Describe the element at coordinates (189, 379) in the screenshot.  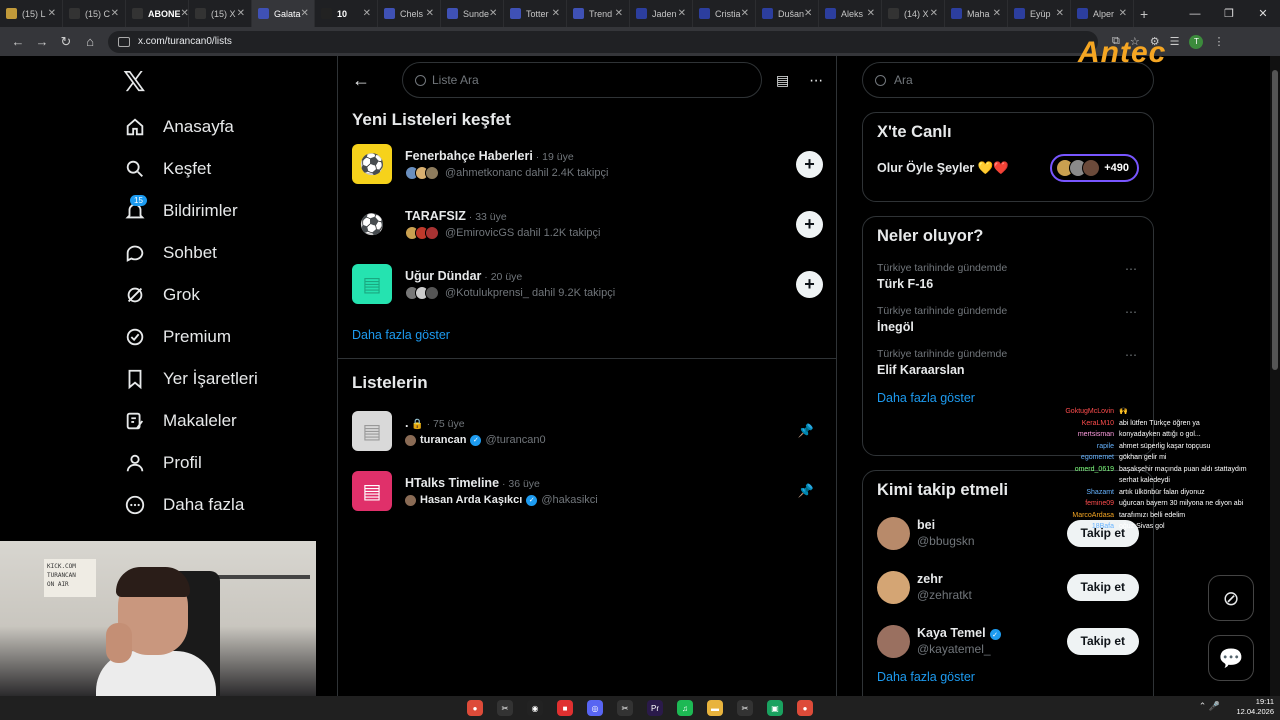
I see `sidebar-item-yer-i-aretleri: Yer İşaretleri` at that location.